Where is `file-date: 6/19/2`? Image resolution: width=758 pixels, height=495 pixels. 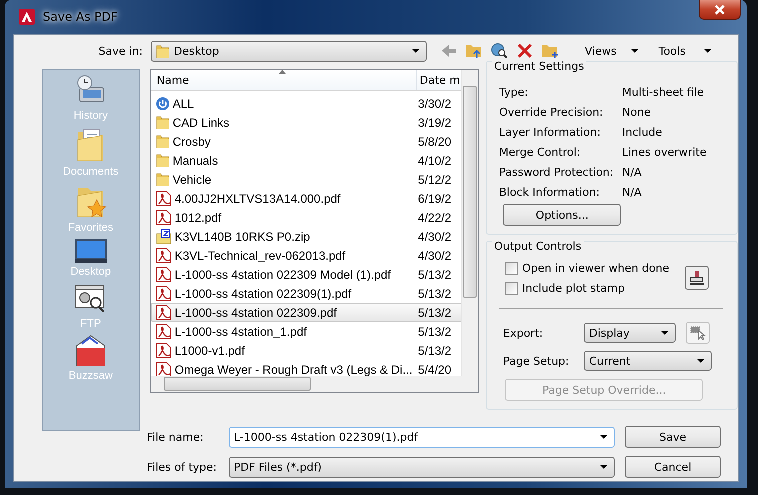
file-date: 6/19/2 is located at coordinates (435, 199).